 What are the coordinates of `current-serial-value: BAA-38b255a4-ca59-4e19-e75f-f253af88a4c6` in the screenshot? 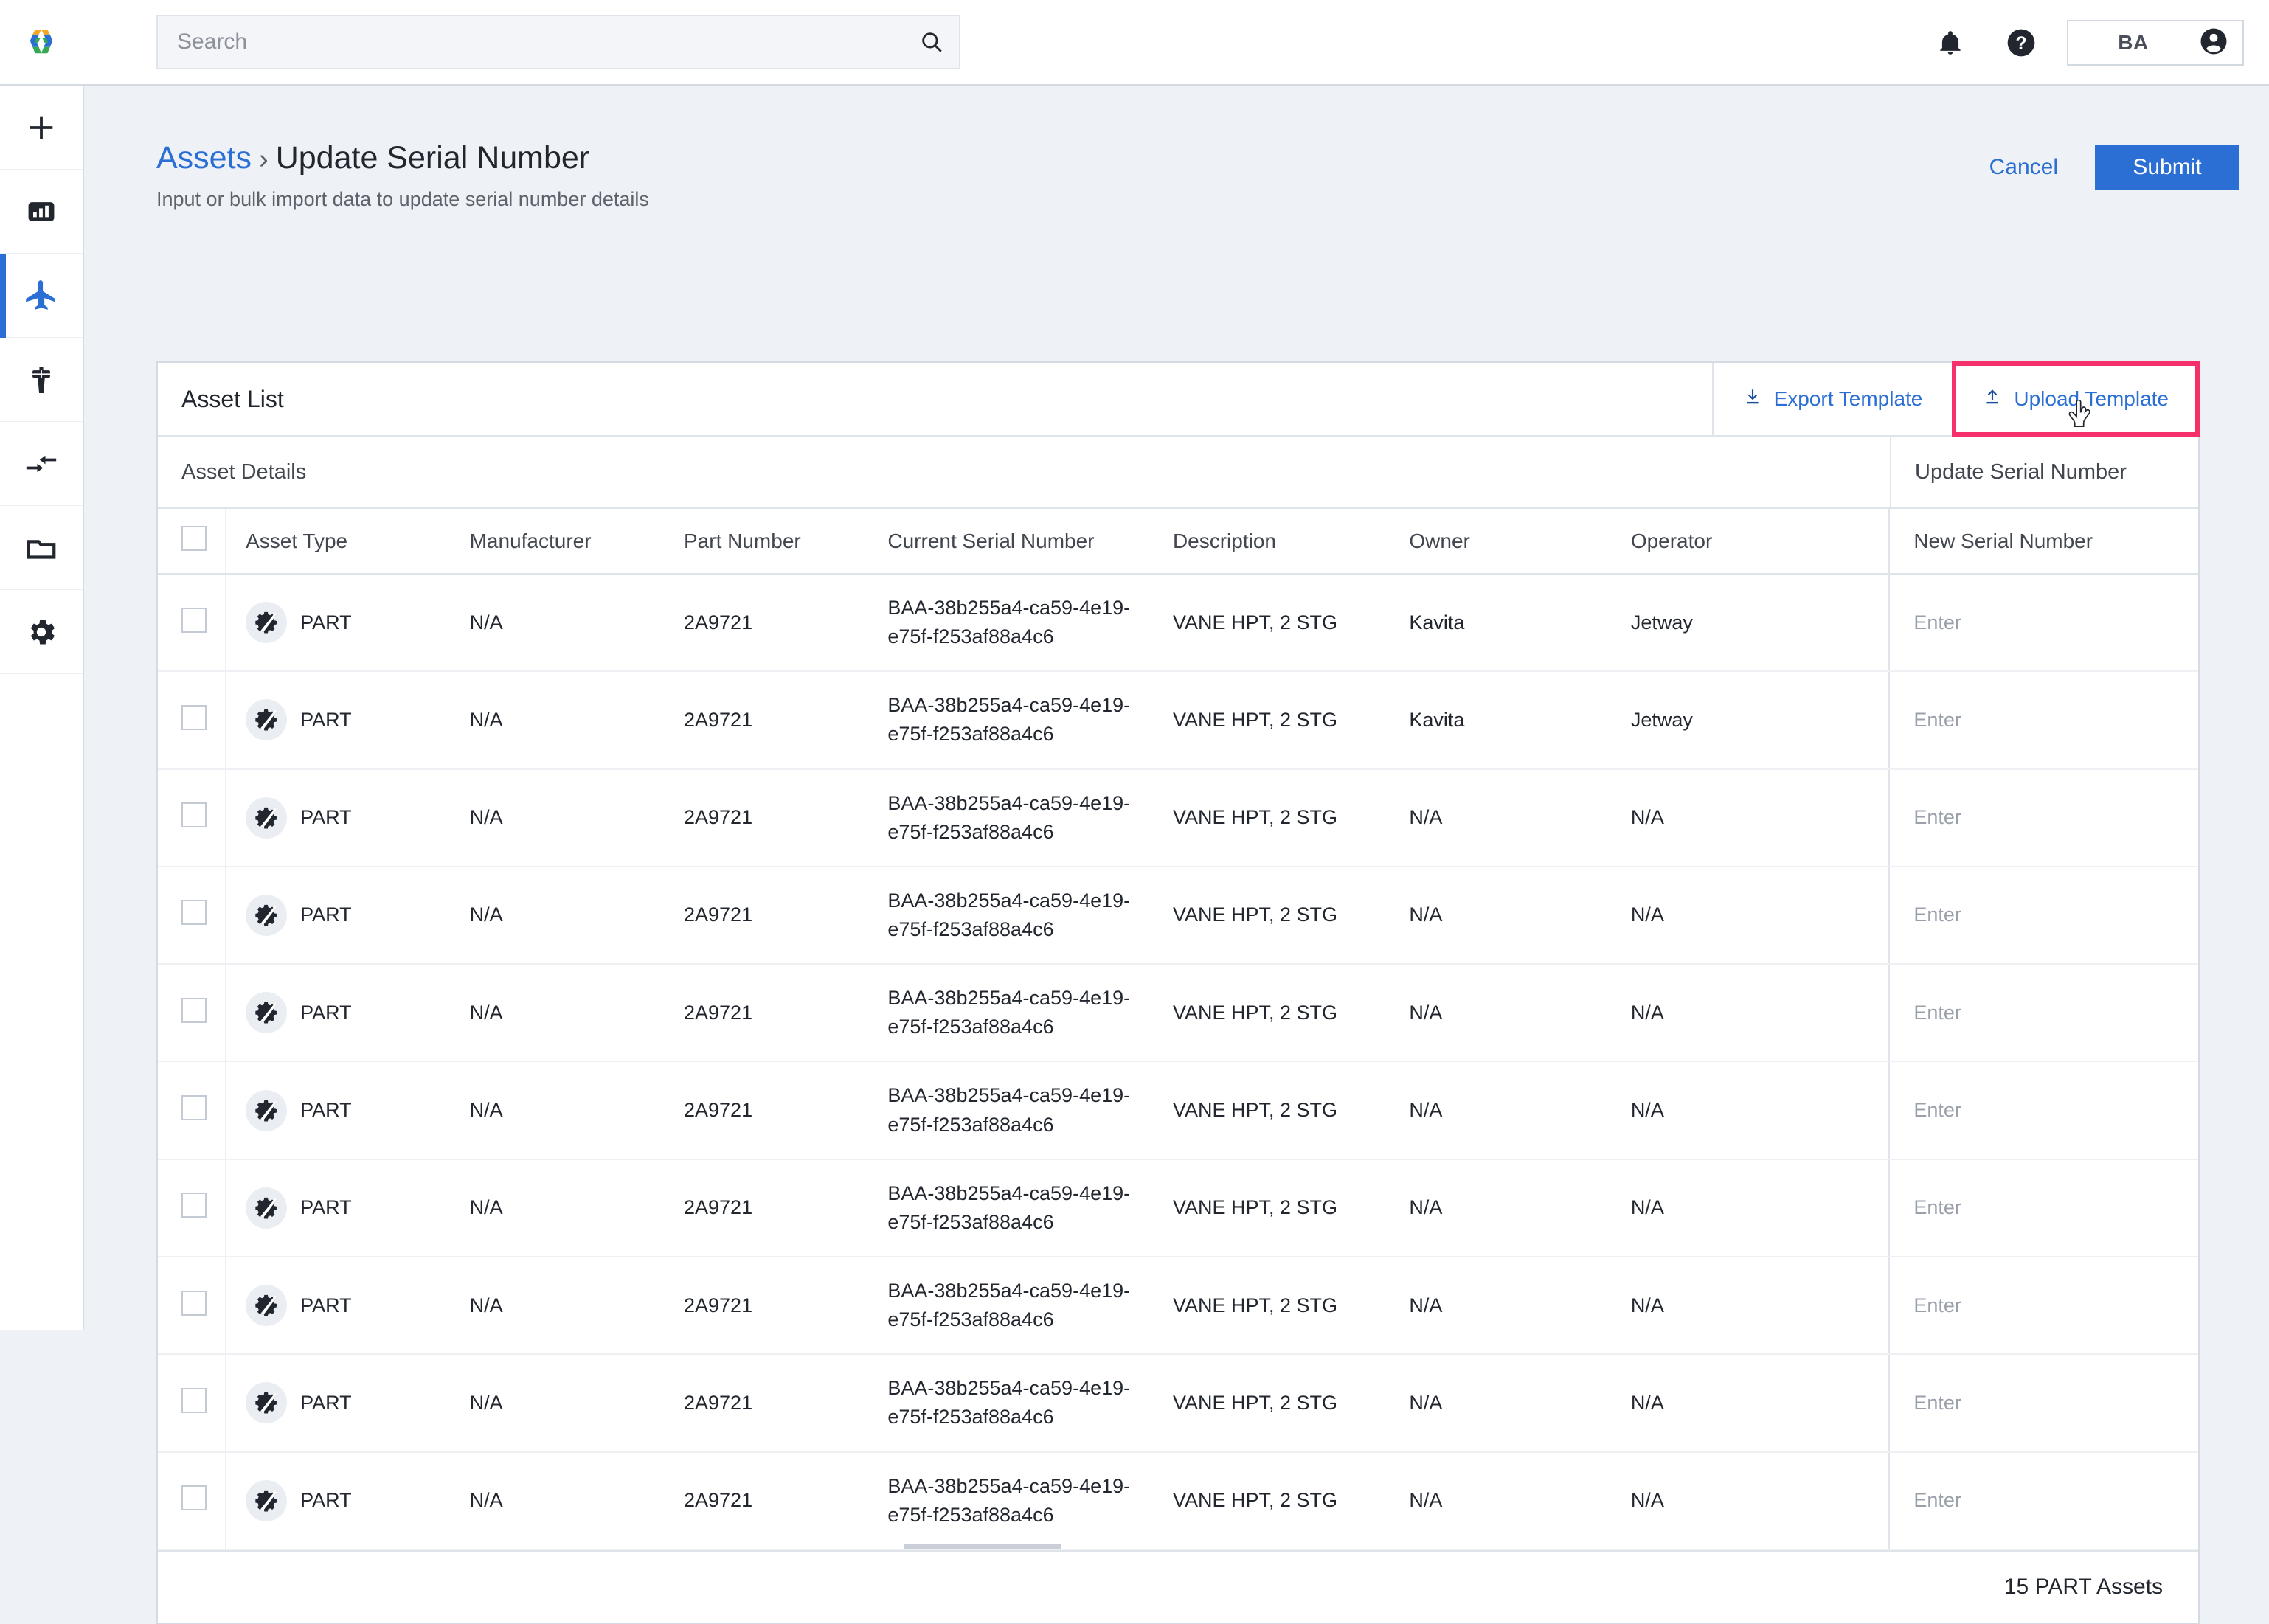 It's located at (1009, 817).